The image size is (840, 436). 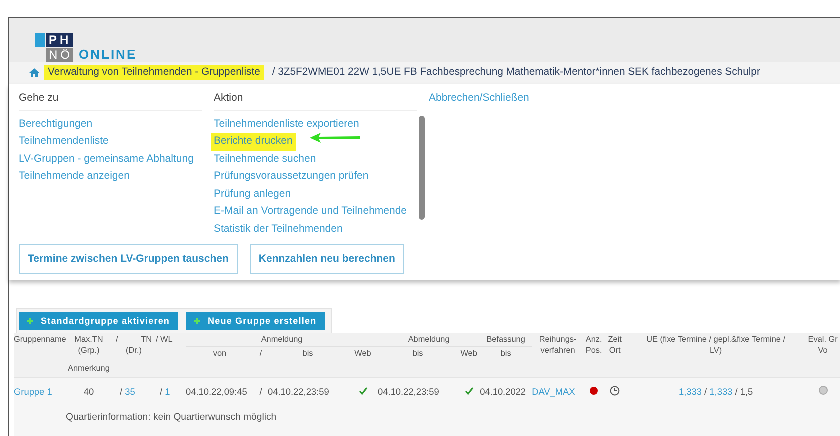 What do you see at coordinates (59, 40) in the screenshot?
I see `logo-mark: PH` at bounding box center [59, 40].